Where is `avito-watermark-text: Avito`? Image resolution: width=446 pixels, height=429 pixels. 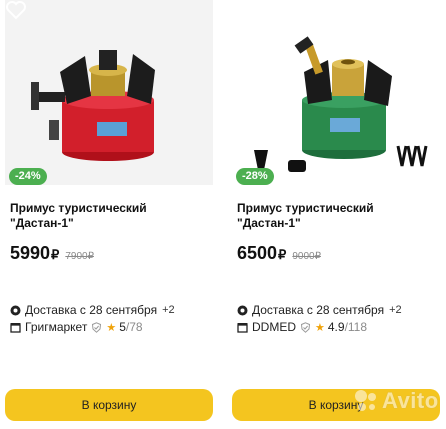
avito-watermark-text: Avito is located at coordinates (410, 400).